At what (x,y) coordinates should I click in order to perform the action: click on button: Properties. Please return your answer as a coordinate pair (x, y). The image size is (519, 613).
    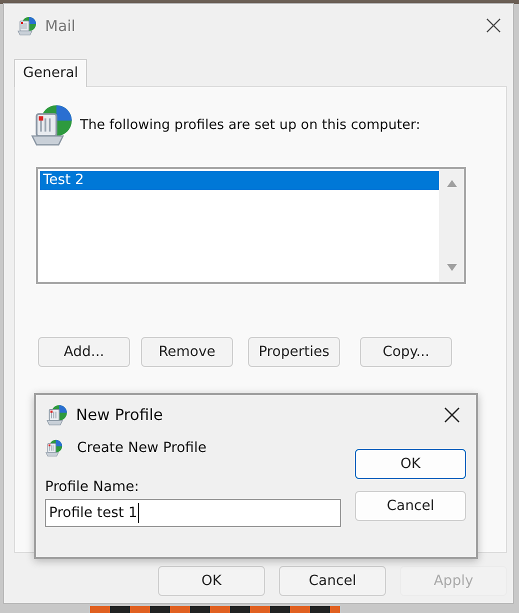
    Looking at the image, I should click on (294, 352).